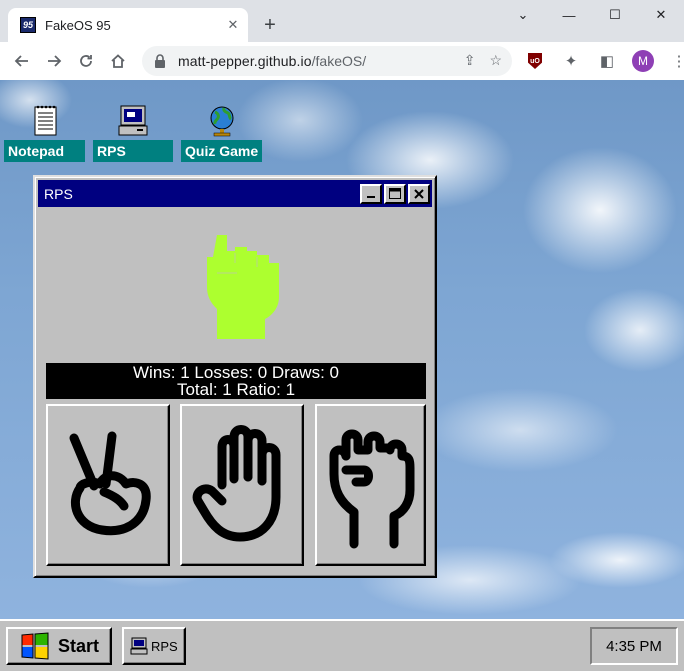  Describe the element at coordinates (243, 287) in the screenshot. I see `computer-rock-icon` at that location.